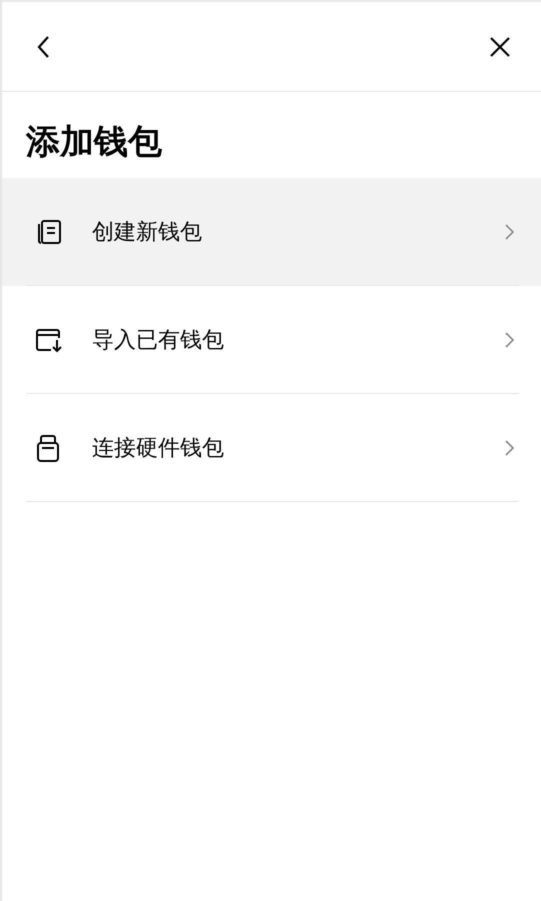  What do you see at coordinates (43, 46) in the screenshot?
I see `back-button` at bounding box center [43, 46].